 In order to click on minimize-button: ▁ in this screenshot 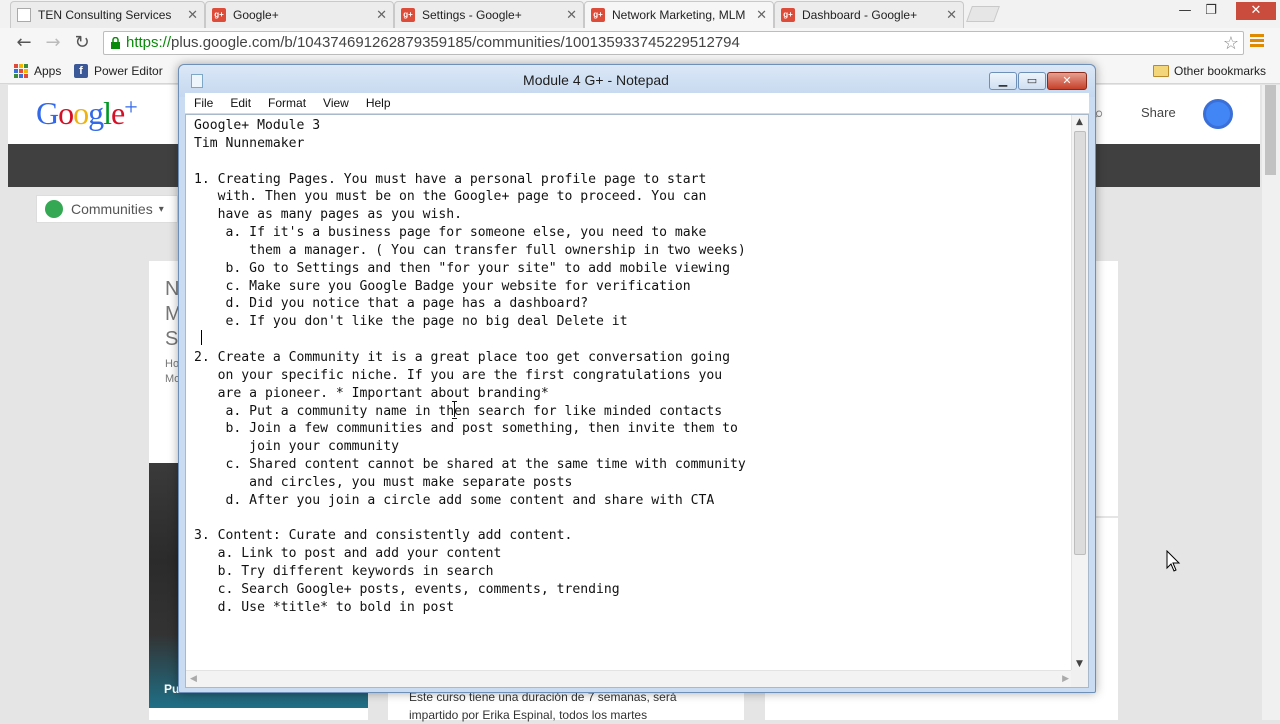, I will do `click(1003, 81)`.